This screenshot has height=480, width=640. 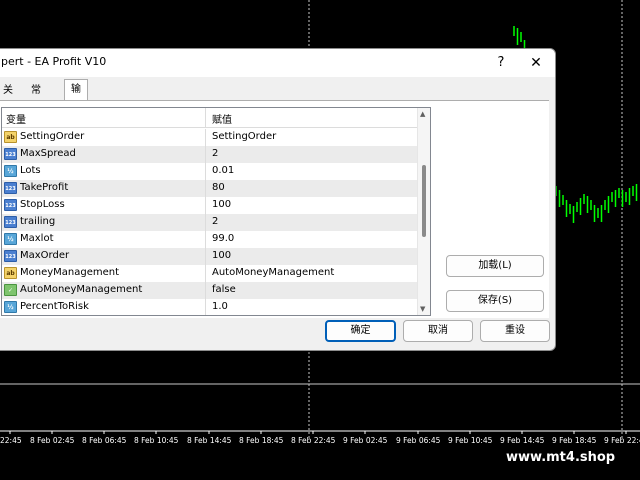 I want to click on save-button: 保存(S), so click(x=495, y=301).